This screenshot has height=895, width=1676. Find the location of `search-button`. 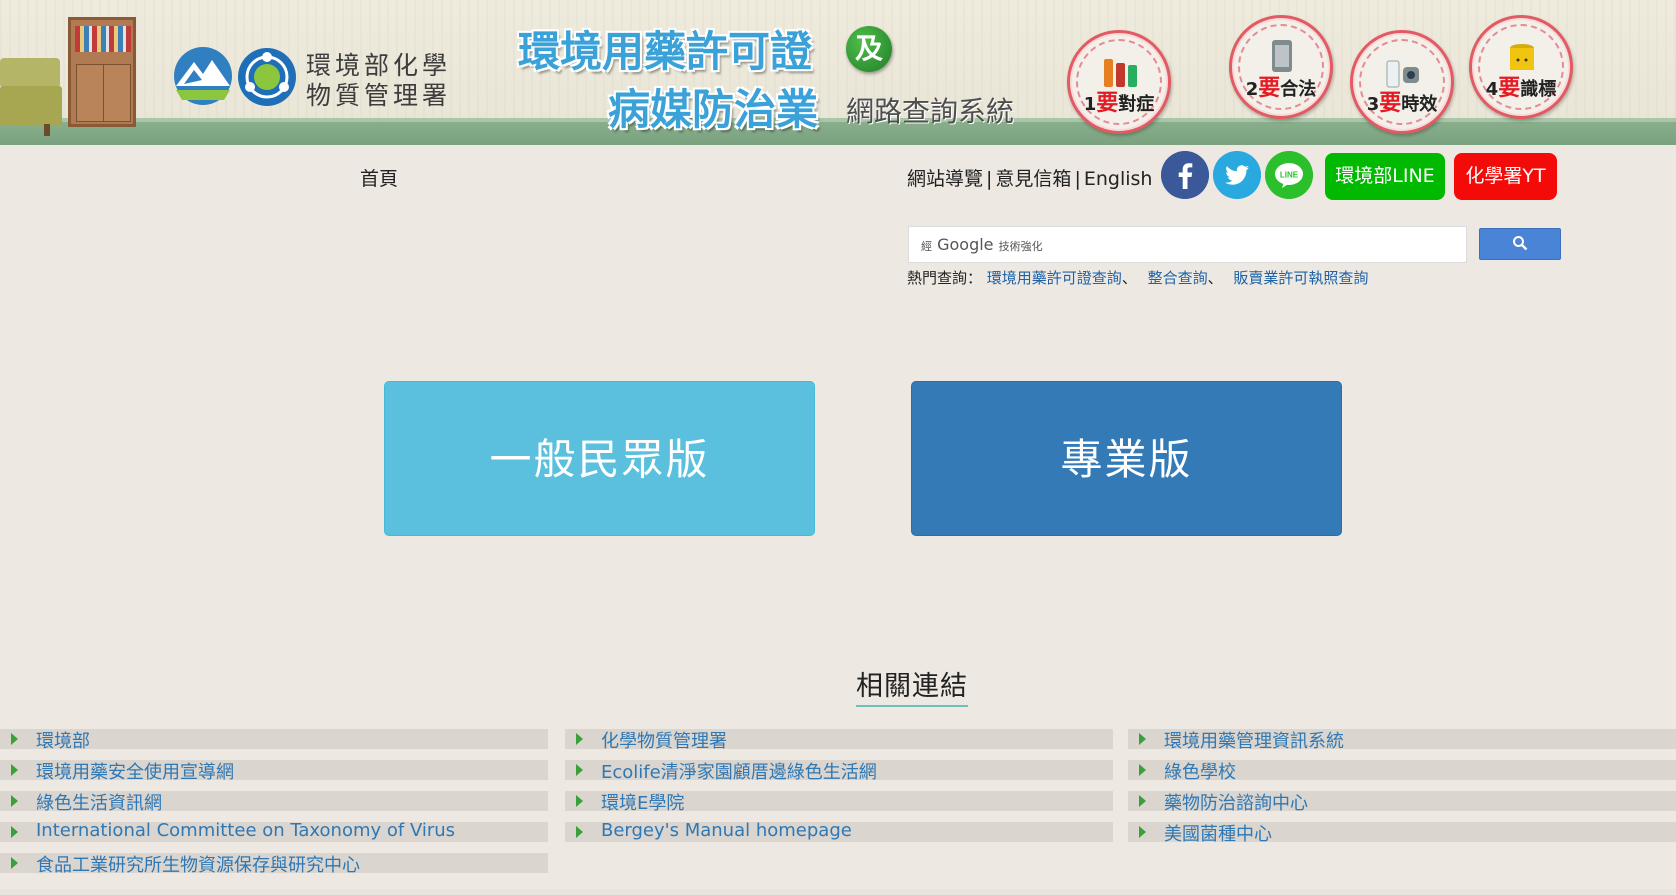

search-button is located at coordinates (1520, 244).